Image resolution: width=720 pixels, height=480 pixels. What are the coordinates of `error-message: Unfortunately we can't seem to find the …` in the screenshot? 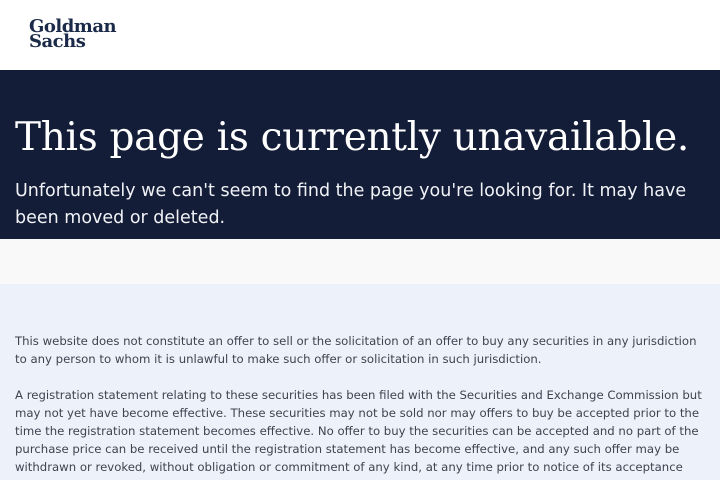 It's located at (351, 204).